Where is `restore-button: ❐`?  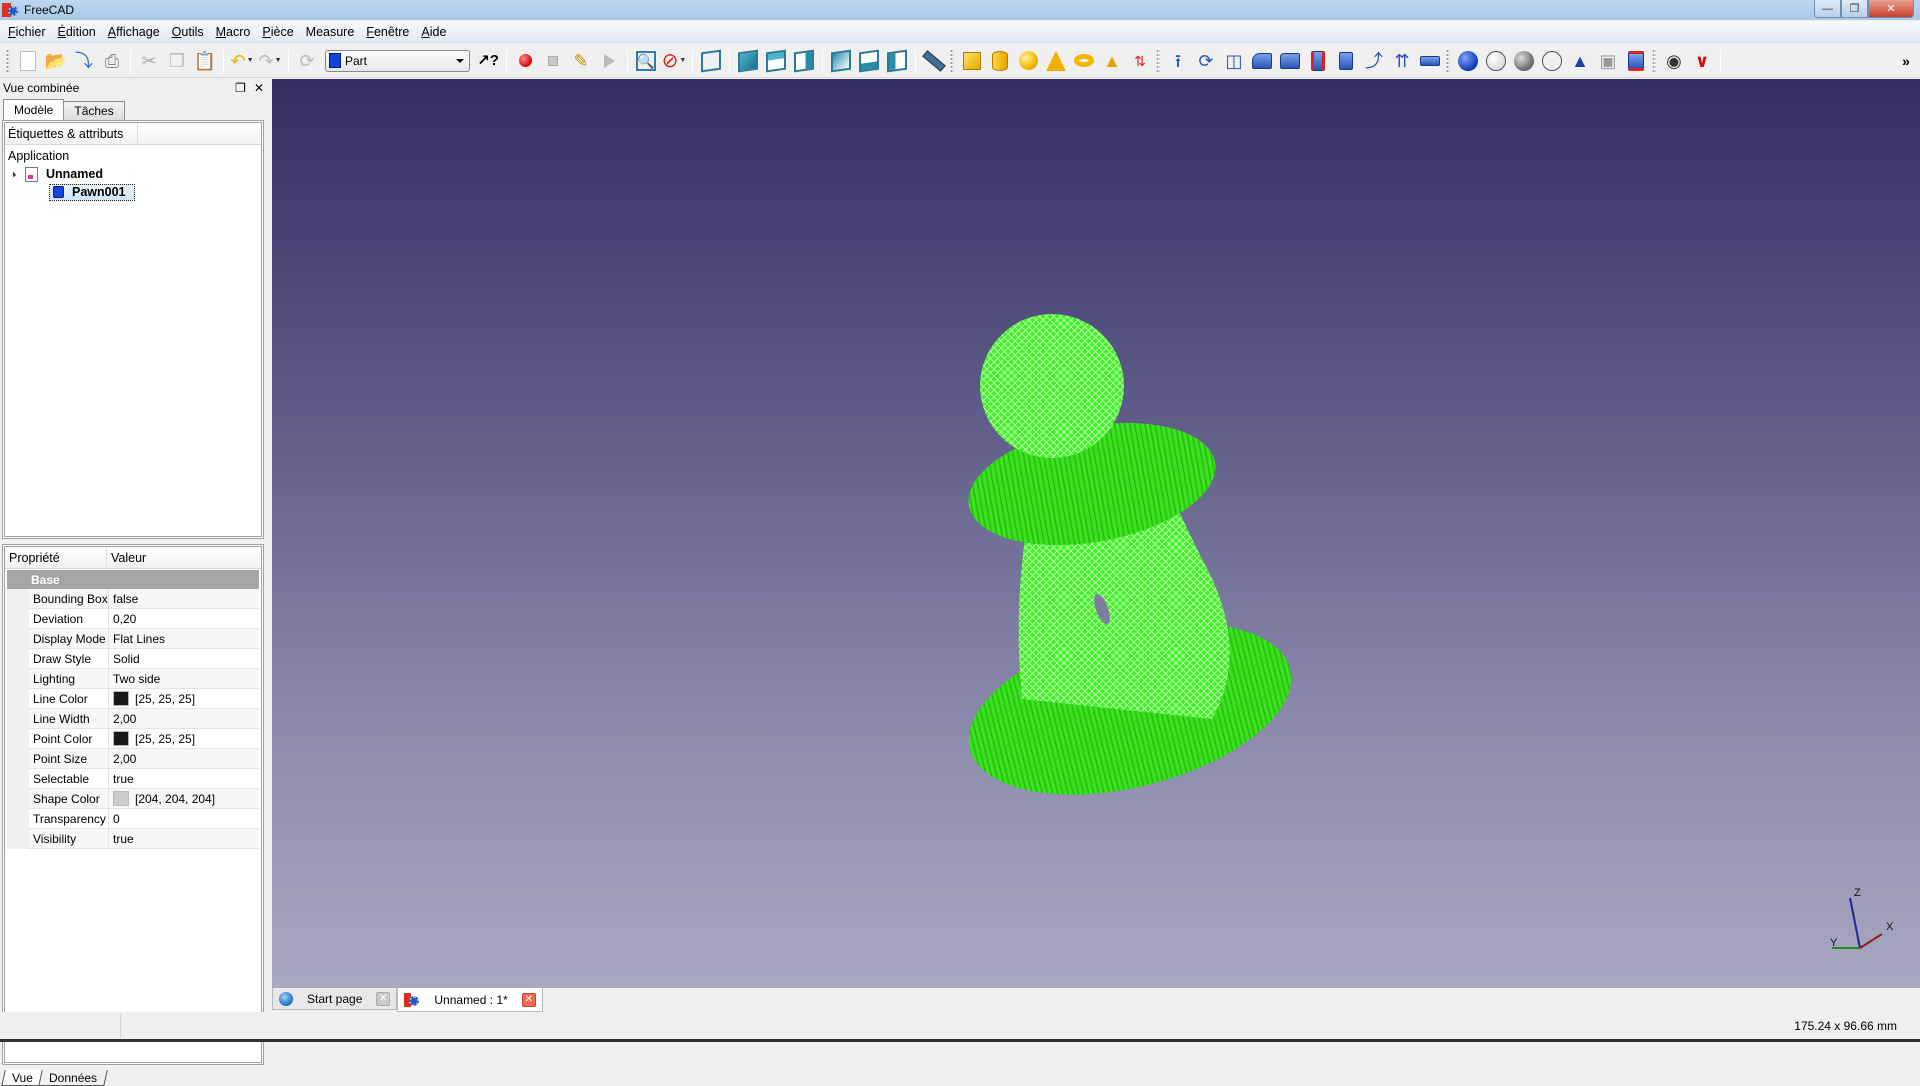
restore-button: ❐ is located at coordinates (1854, 9).